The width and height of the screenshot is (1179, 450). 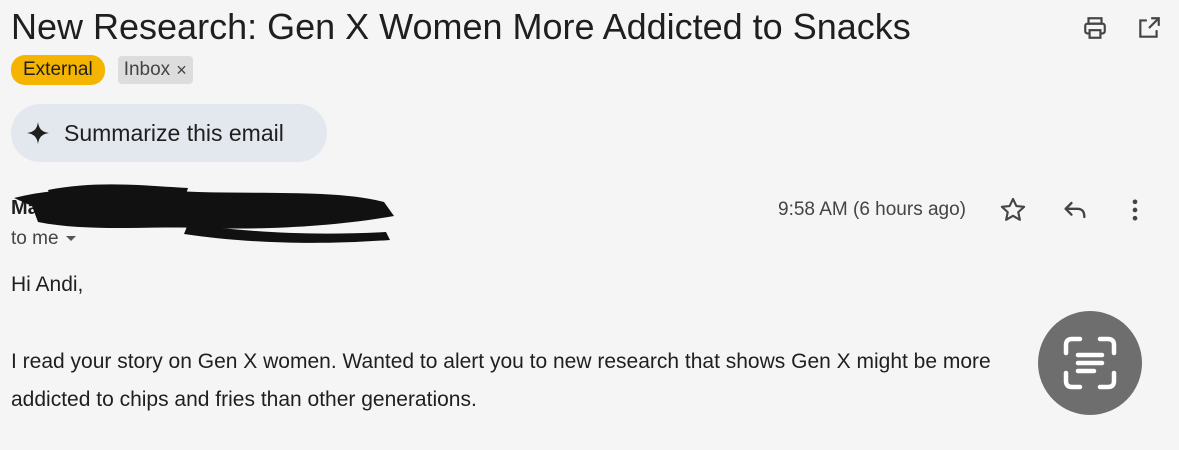 I want to click on inbox-label-text: Inbox, so click(x=147, y=69).